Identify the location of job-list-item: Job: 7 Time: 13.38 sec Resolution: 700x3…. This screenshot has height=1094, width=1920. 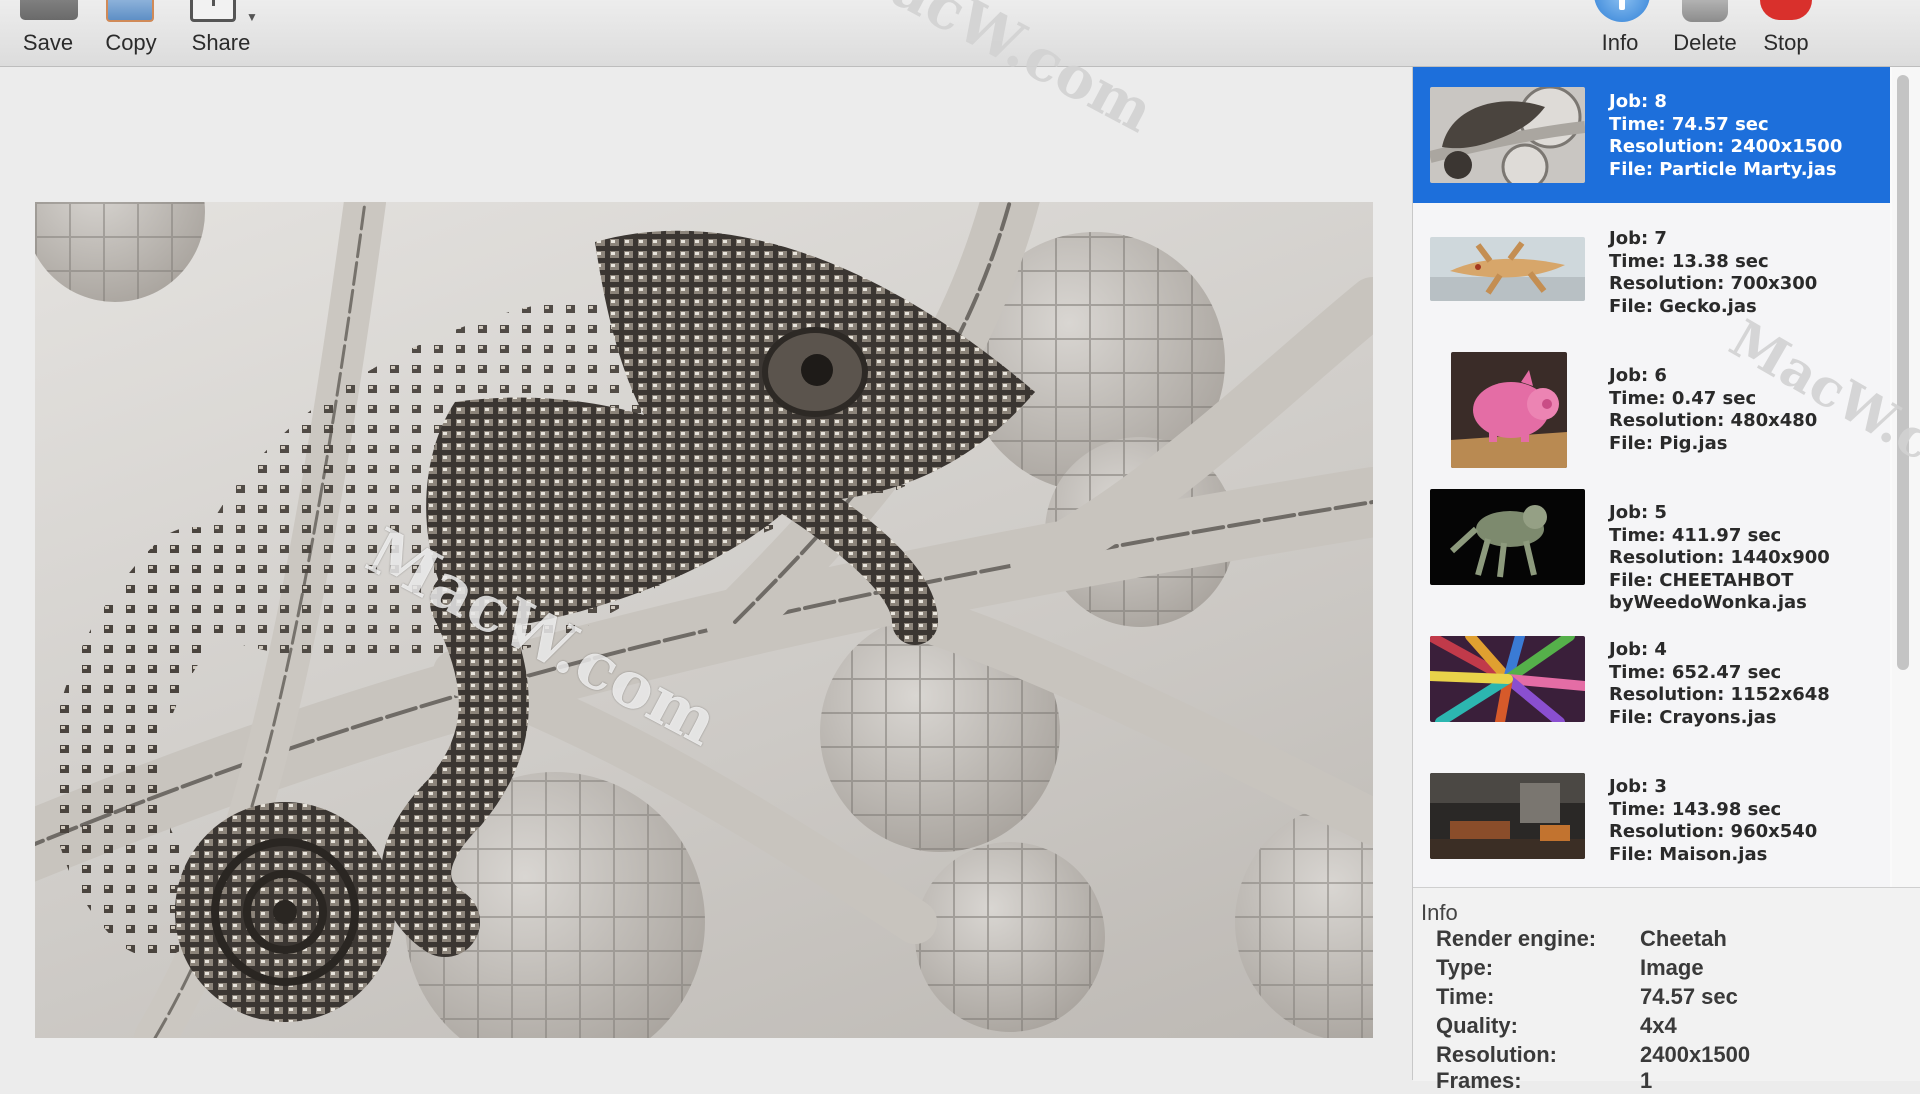
(1651, 272).